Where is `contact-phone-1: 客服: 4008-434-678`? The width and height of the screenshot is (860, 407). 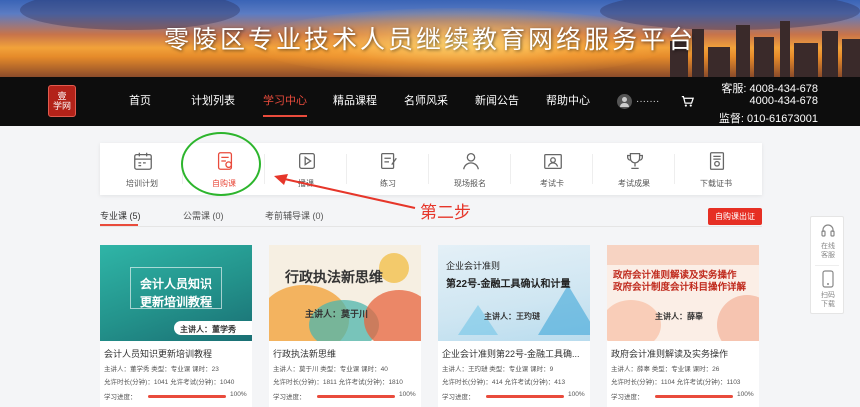 contact-phone-1: 客服: 4008-434-678 is located at coordinates (769, 89).